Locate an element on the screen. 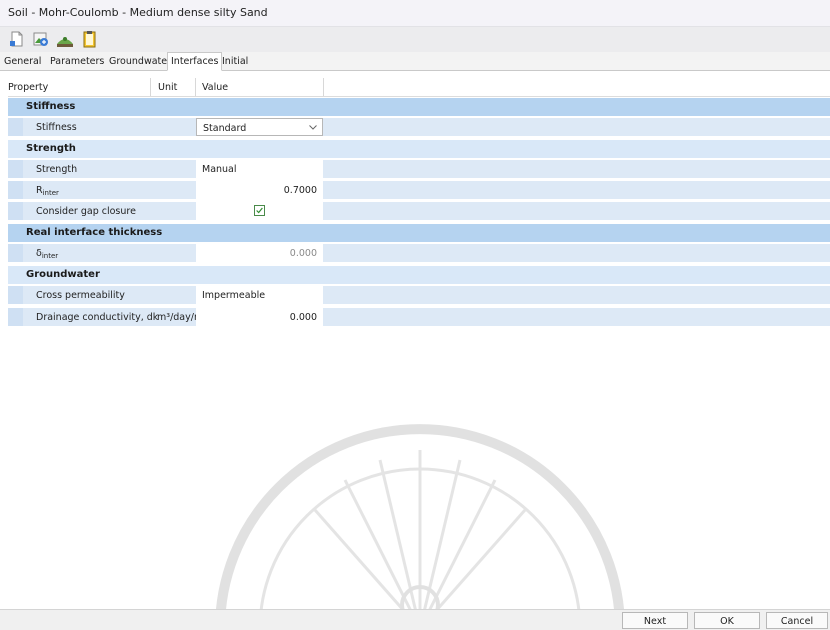  soil-mound-icon is located at coordinates (65, 39).